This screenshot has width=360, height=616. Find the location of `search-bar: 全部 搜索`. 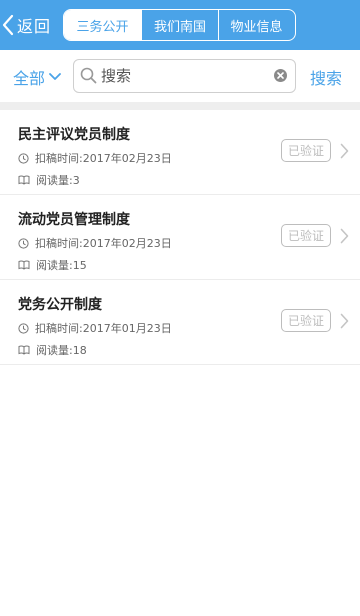

search-bar: 全部 搜索 is located at coordinates (180, 76).